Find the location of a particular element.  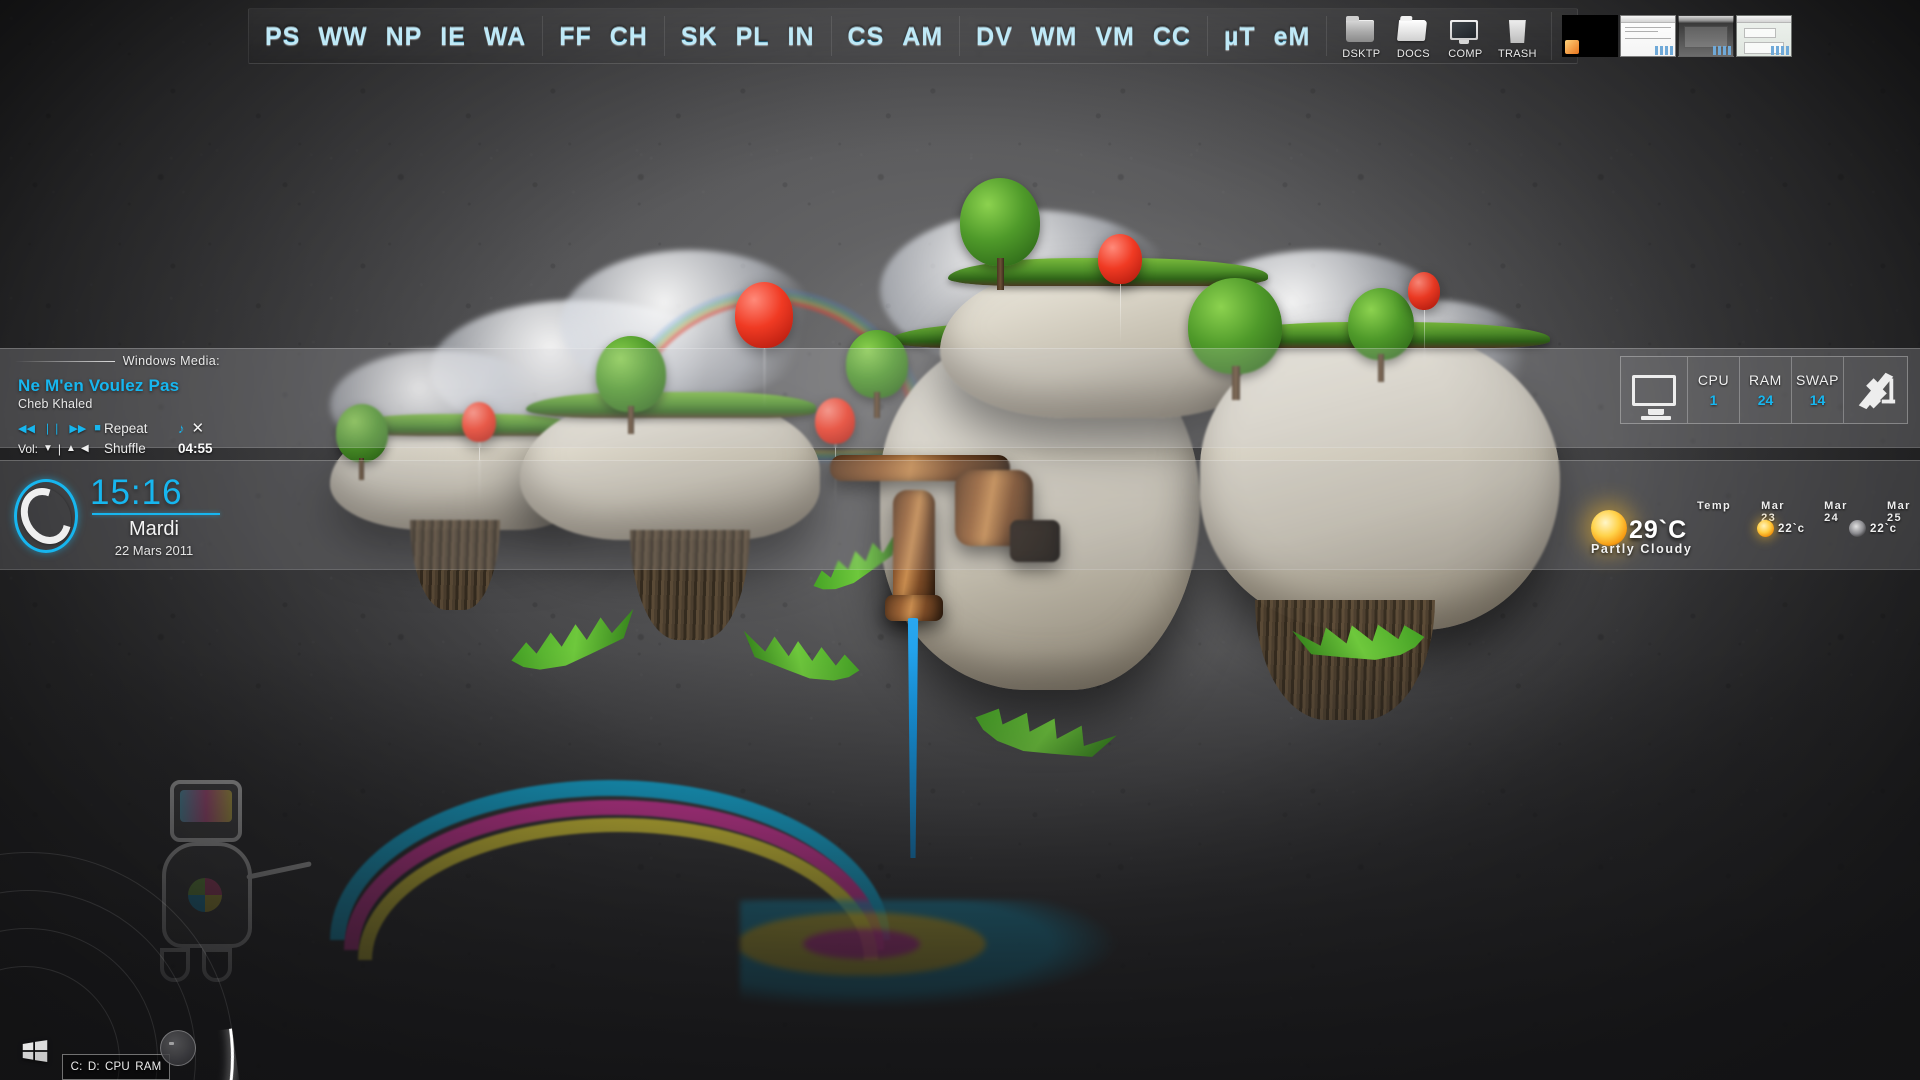

media-shuffle-toggle: Shuffle is located at coordinates (141, 448).